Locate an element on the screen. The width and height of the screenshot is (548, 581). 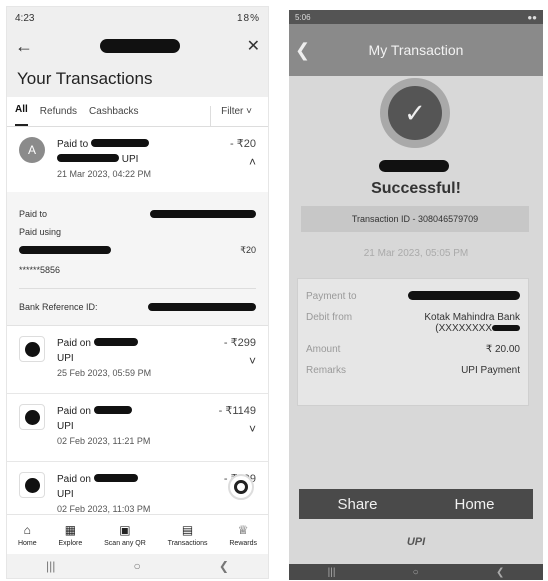
status-bar: 5:06 ●● is located at coordinates (416, 17).